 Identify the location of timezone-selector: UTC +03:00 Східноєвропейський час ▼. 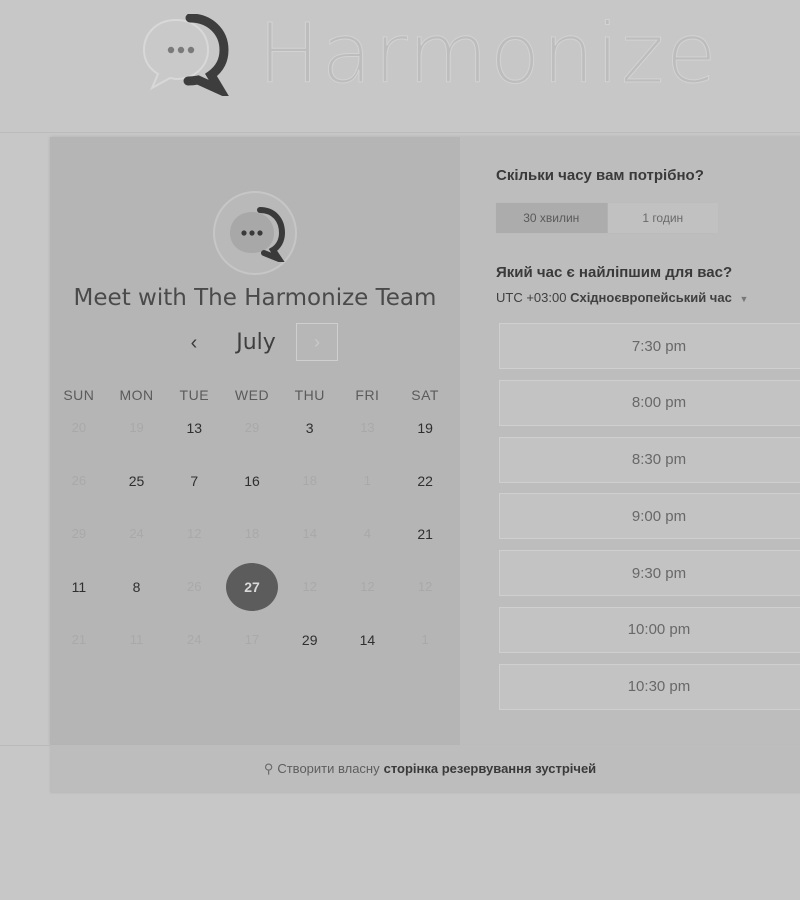
(622, 297).